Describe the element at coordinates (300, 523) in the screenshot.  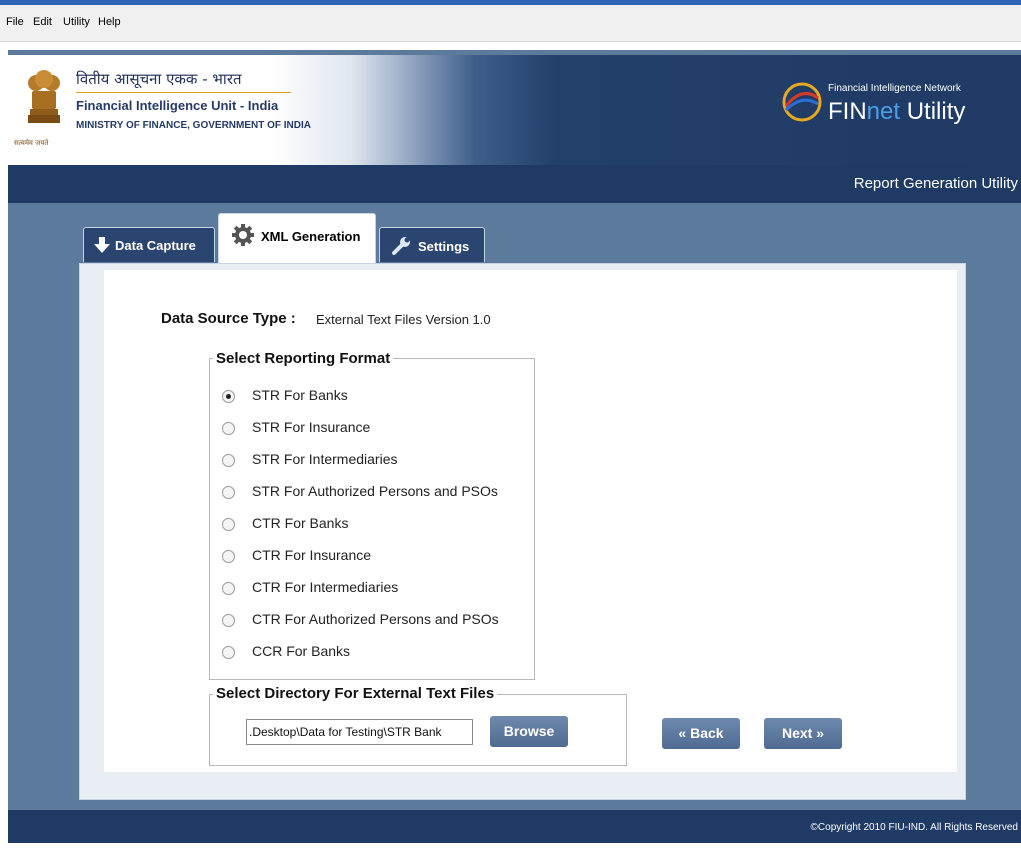
I see `radio-label: CTR For Banks` at that location.